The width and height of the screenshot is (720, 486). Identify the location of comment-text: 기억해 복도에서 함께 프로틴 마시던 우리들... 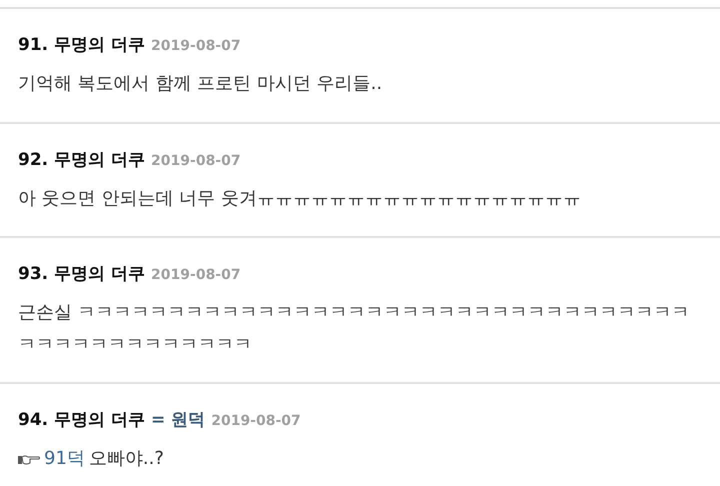
(200, 84).